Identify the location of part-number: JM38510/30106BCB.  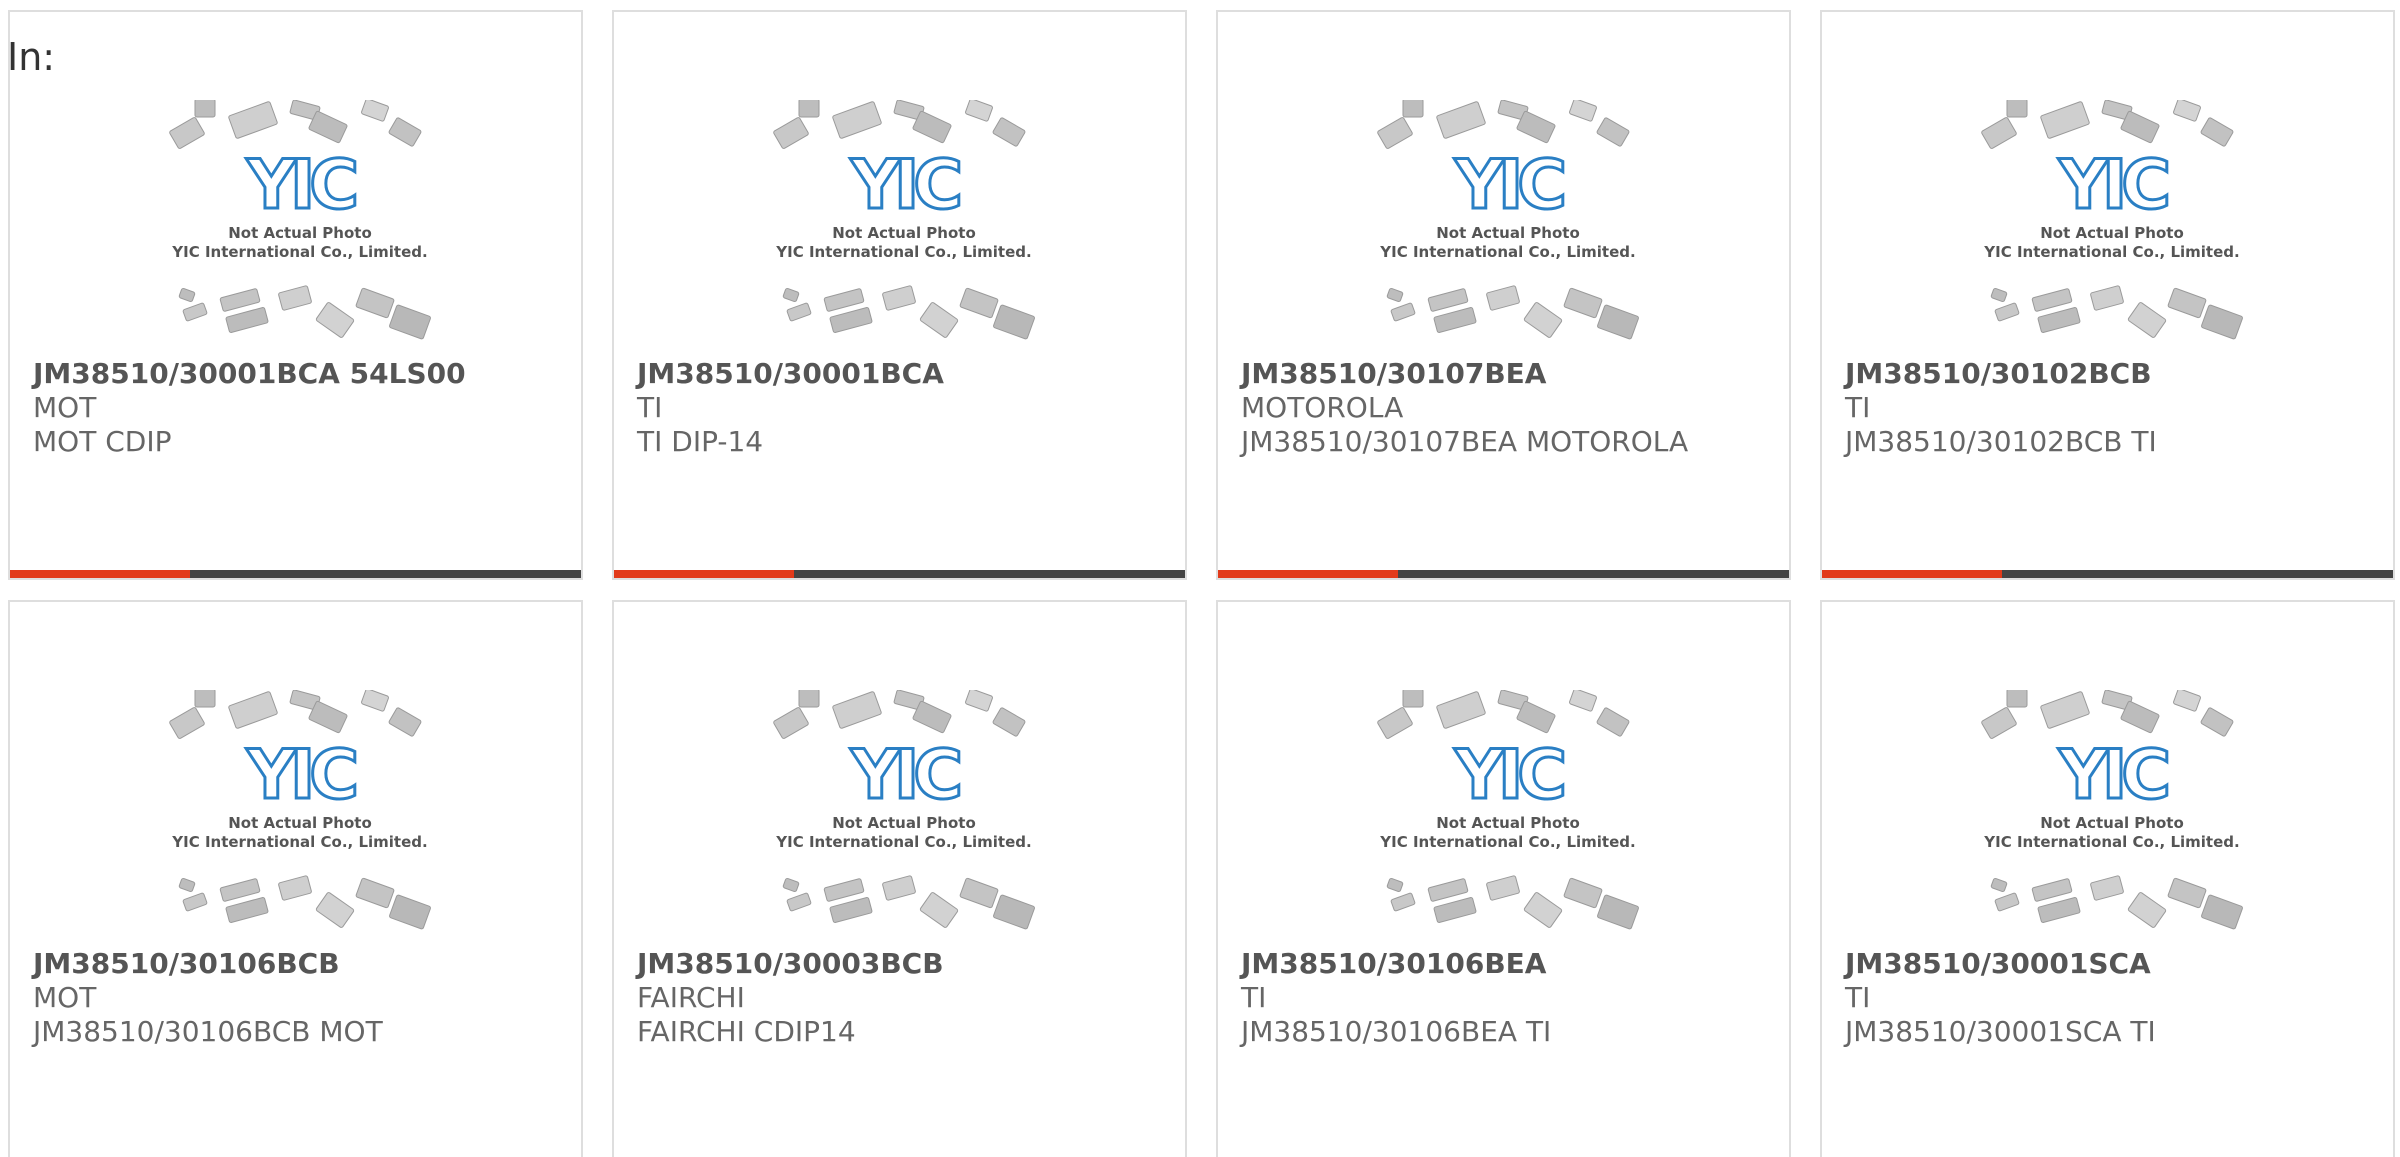
(302, 964).